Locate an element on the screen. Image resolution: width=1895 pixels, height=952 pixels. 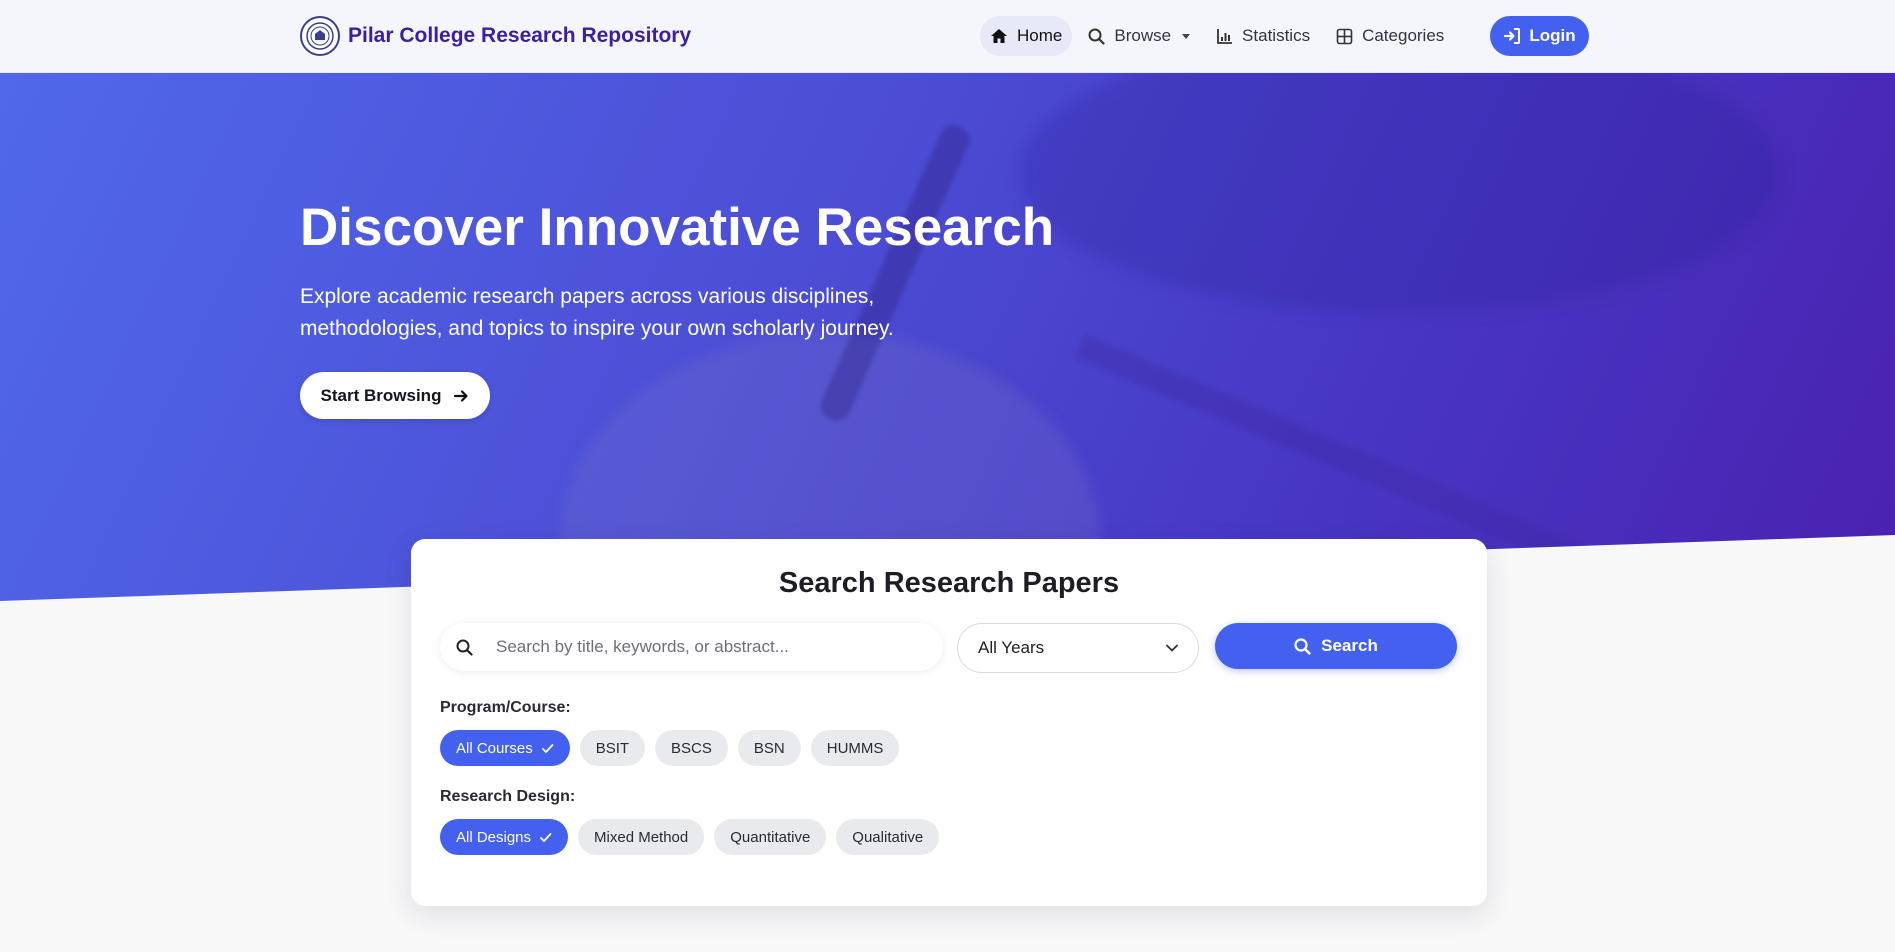
chip-bsn: BSN is located at coordinates (769, 748).